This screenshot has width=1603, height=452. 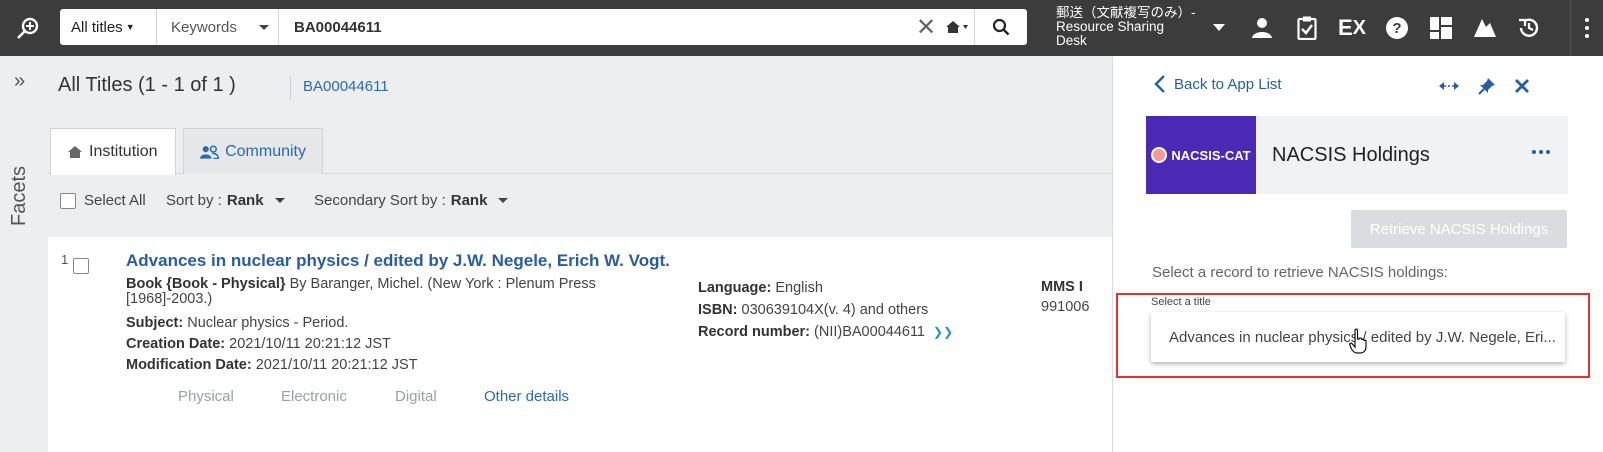 What do you see at coordinates (1358, 341) in the screenshot?
I see `hand-cursor-icon` at bounding box center [1358, 341].